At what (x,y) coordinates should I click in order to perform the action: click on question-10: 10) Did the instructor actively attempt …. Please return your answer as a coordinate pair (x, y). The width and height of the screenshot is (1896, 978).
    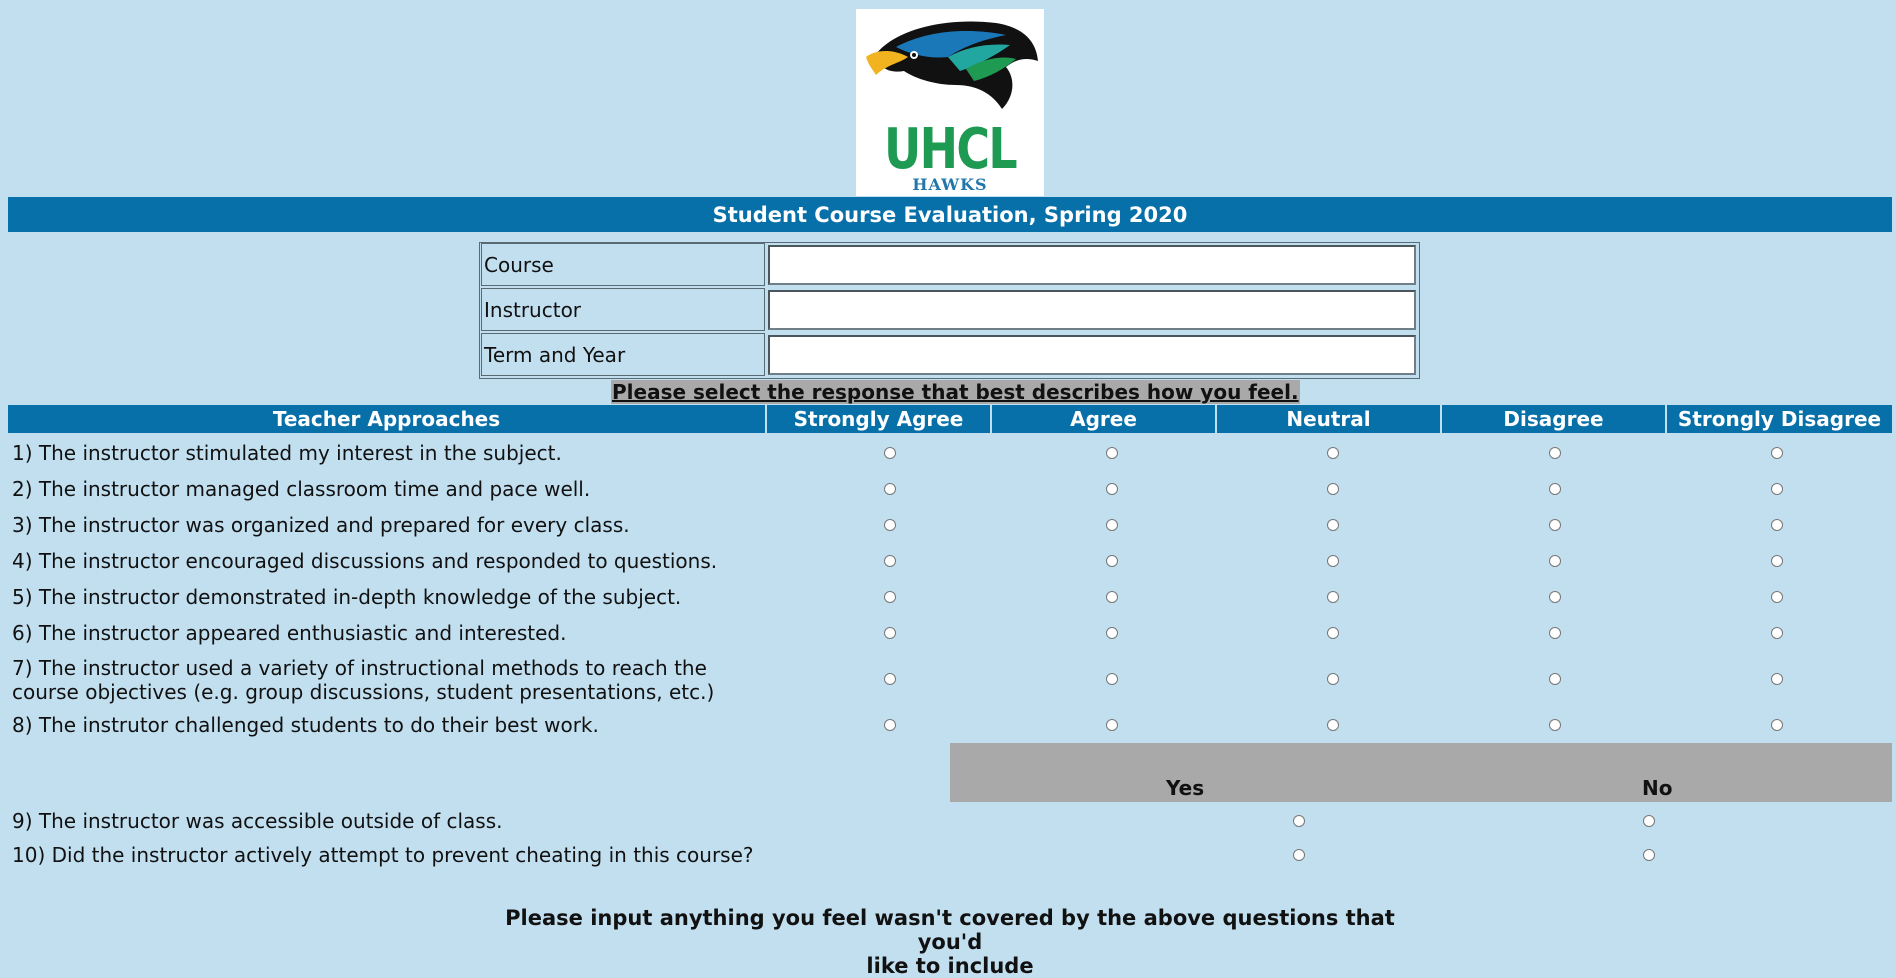
    Looking at the image, I should click on (383, 855).